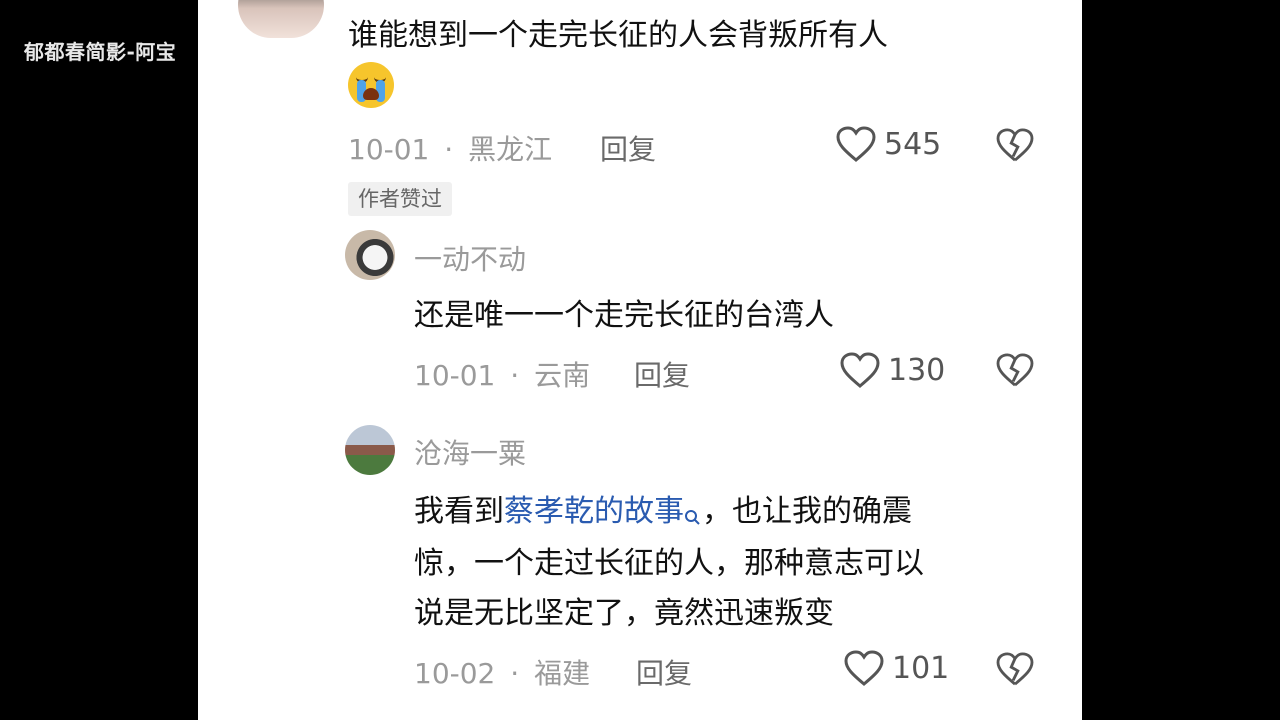 The width and height of the screenshot is (1280, 720). What do you see at coordinates (459, 511) in the screenshot?
I see `comment-text-segment: 我看到` at bounding box center [459, 511].